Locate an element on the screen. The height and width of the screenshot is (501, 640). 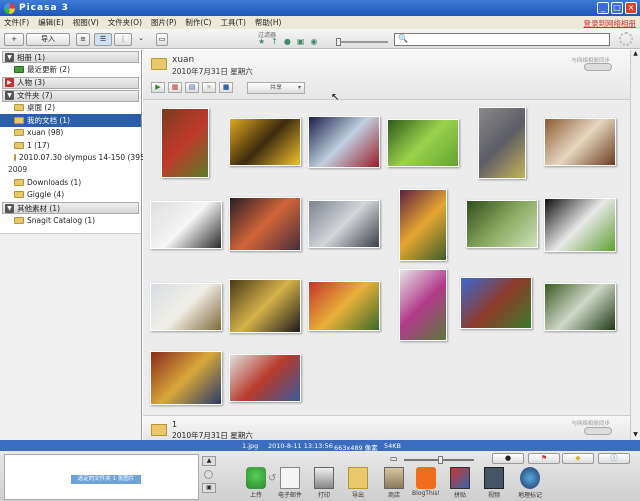
menu-view: 视图(V) is located at coordinates (86, 22).